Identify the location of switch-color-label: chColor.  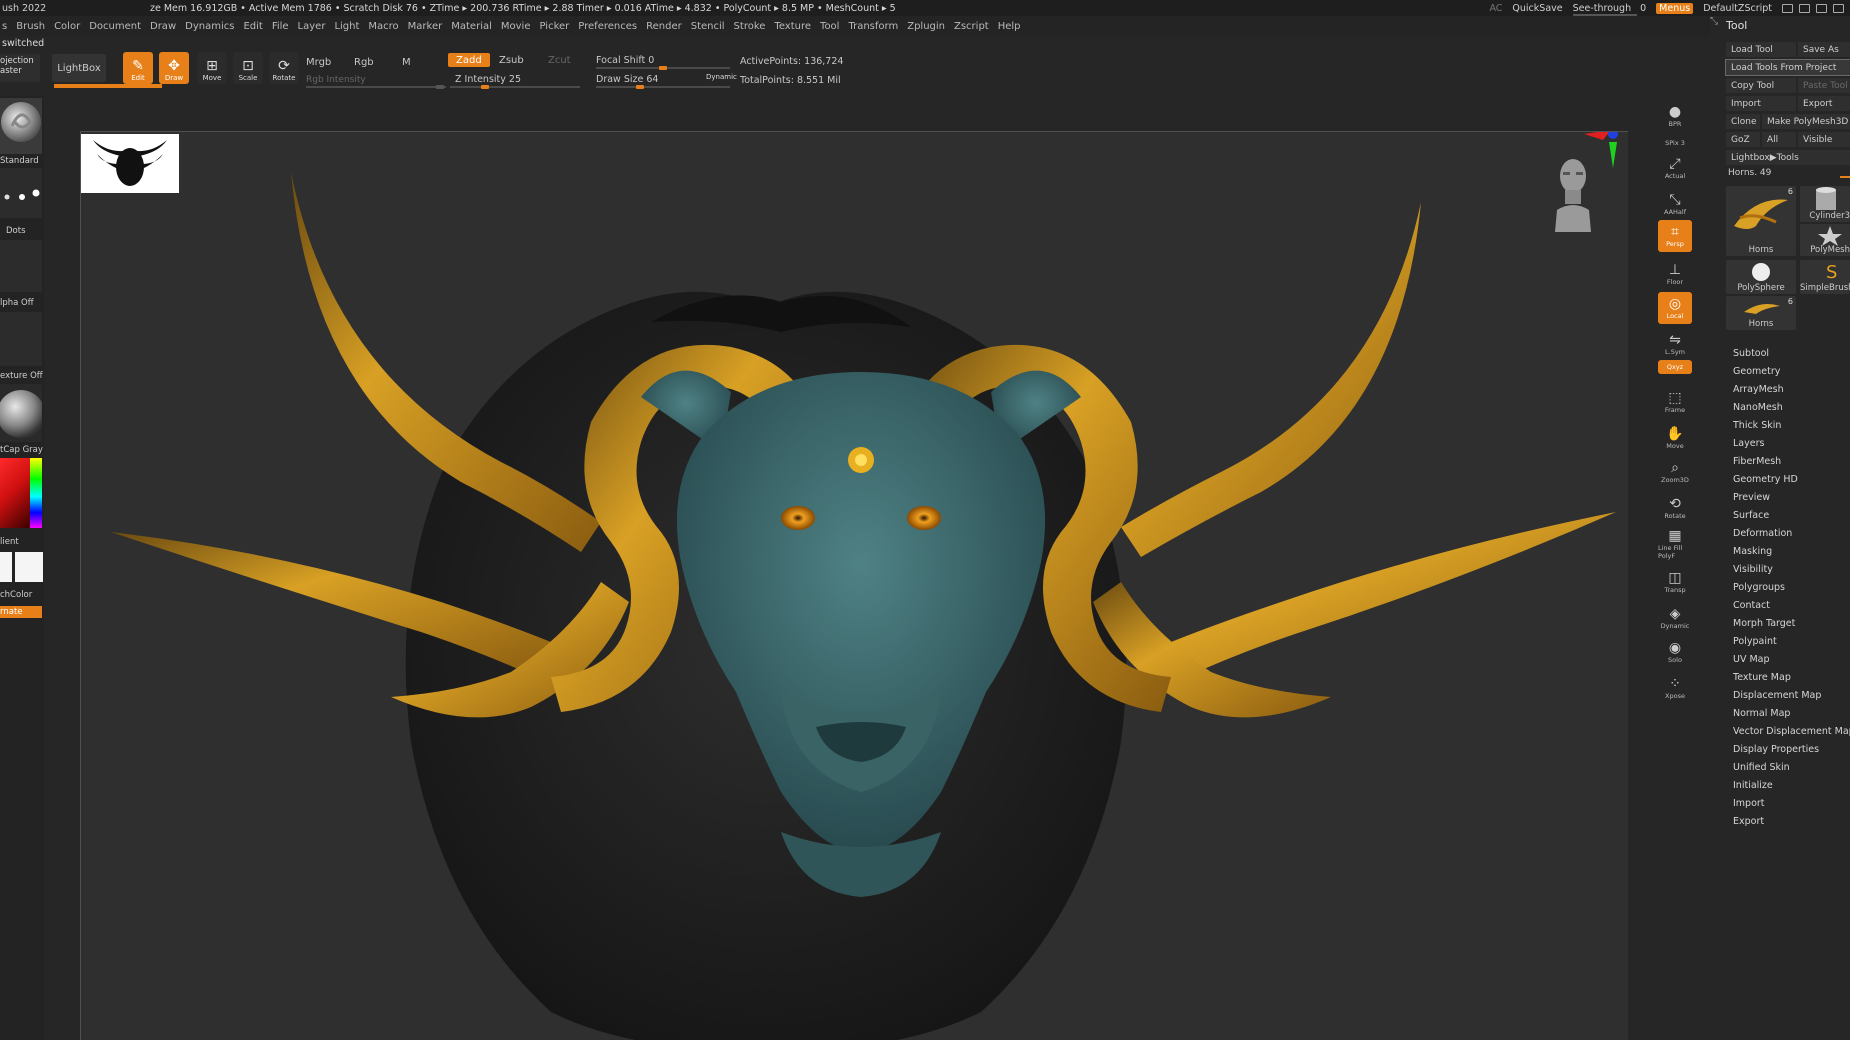
(16, 595).